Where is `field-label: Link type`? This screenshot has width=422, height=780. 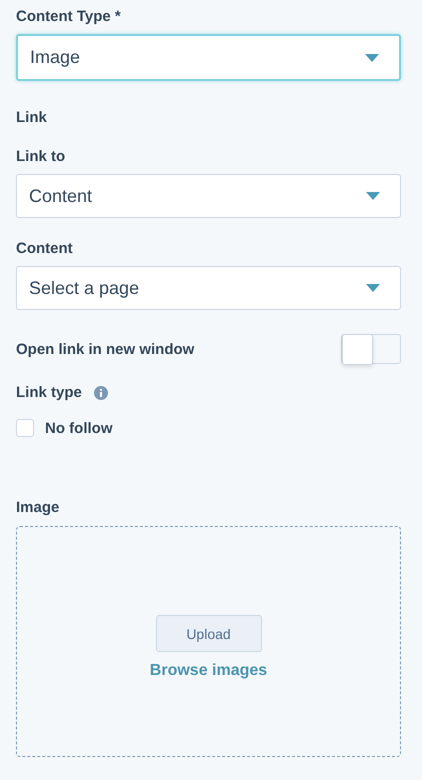 field-label: Link type is located at coordinates (49, 392).